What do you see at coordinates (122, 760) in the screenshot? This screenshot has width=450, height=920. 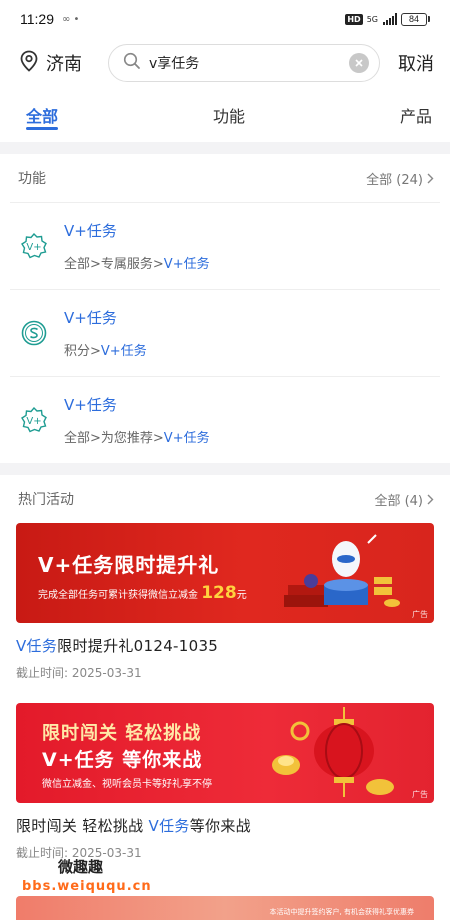 I see `banner-subtitle: V+任务 等你来战` at bounding box center [122, 760].